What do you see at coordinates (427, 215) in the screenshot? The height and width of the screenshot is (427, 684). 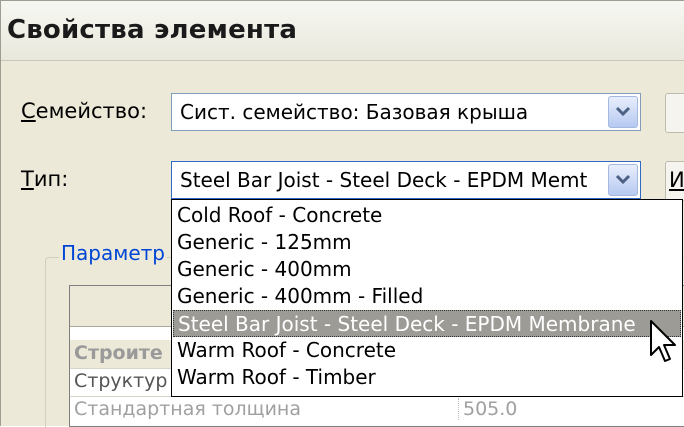 I see `list-item: Cold Roof - Concrete` at bounding box center [427, 215].